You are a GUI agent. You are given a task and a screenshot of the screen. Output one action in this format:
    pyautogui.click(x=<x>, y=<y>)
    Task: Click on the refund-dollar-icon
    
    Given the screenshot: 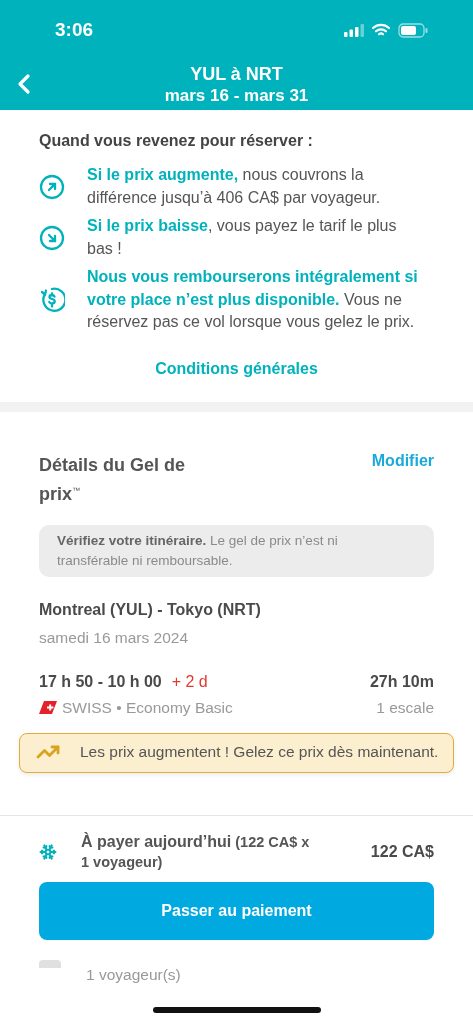 What is the action you would take?
    pyautogui.click(x=52, y=299)
    